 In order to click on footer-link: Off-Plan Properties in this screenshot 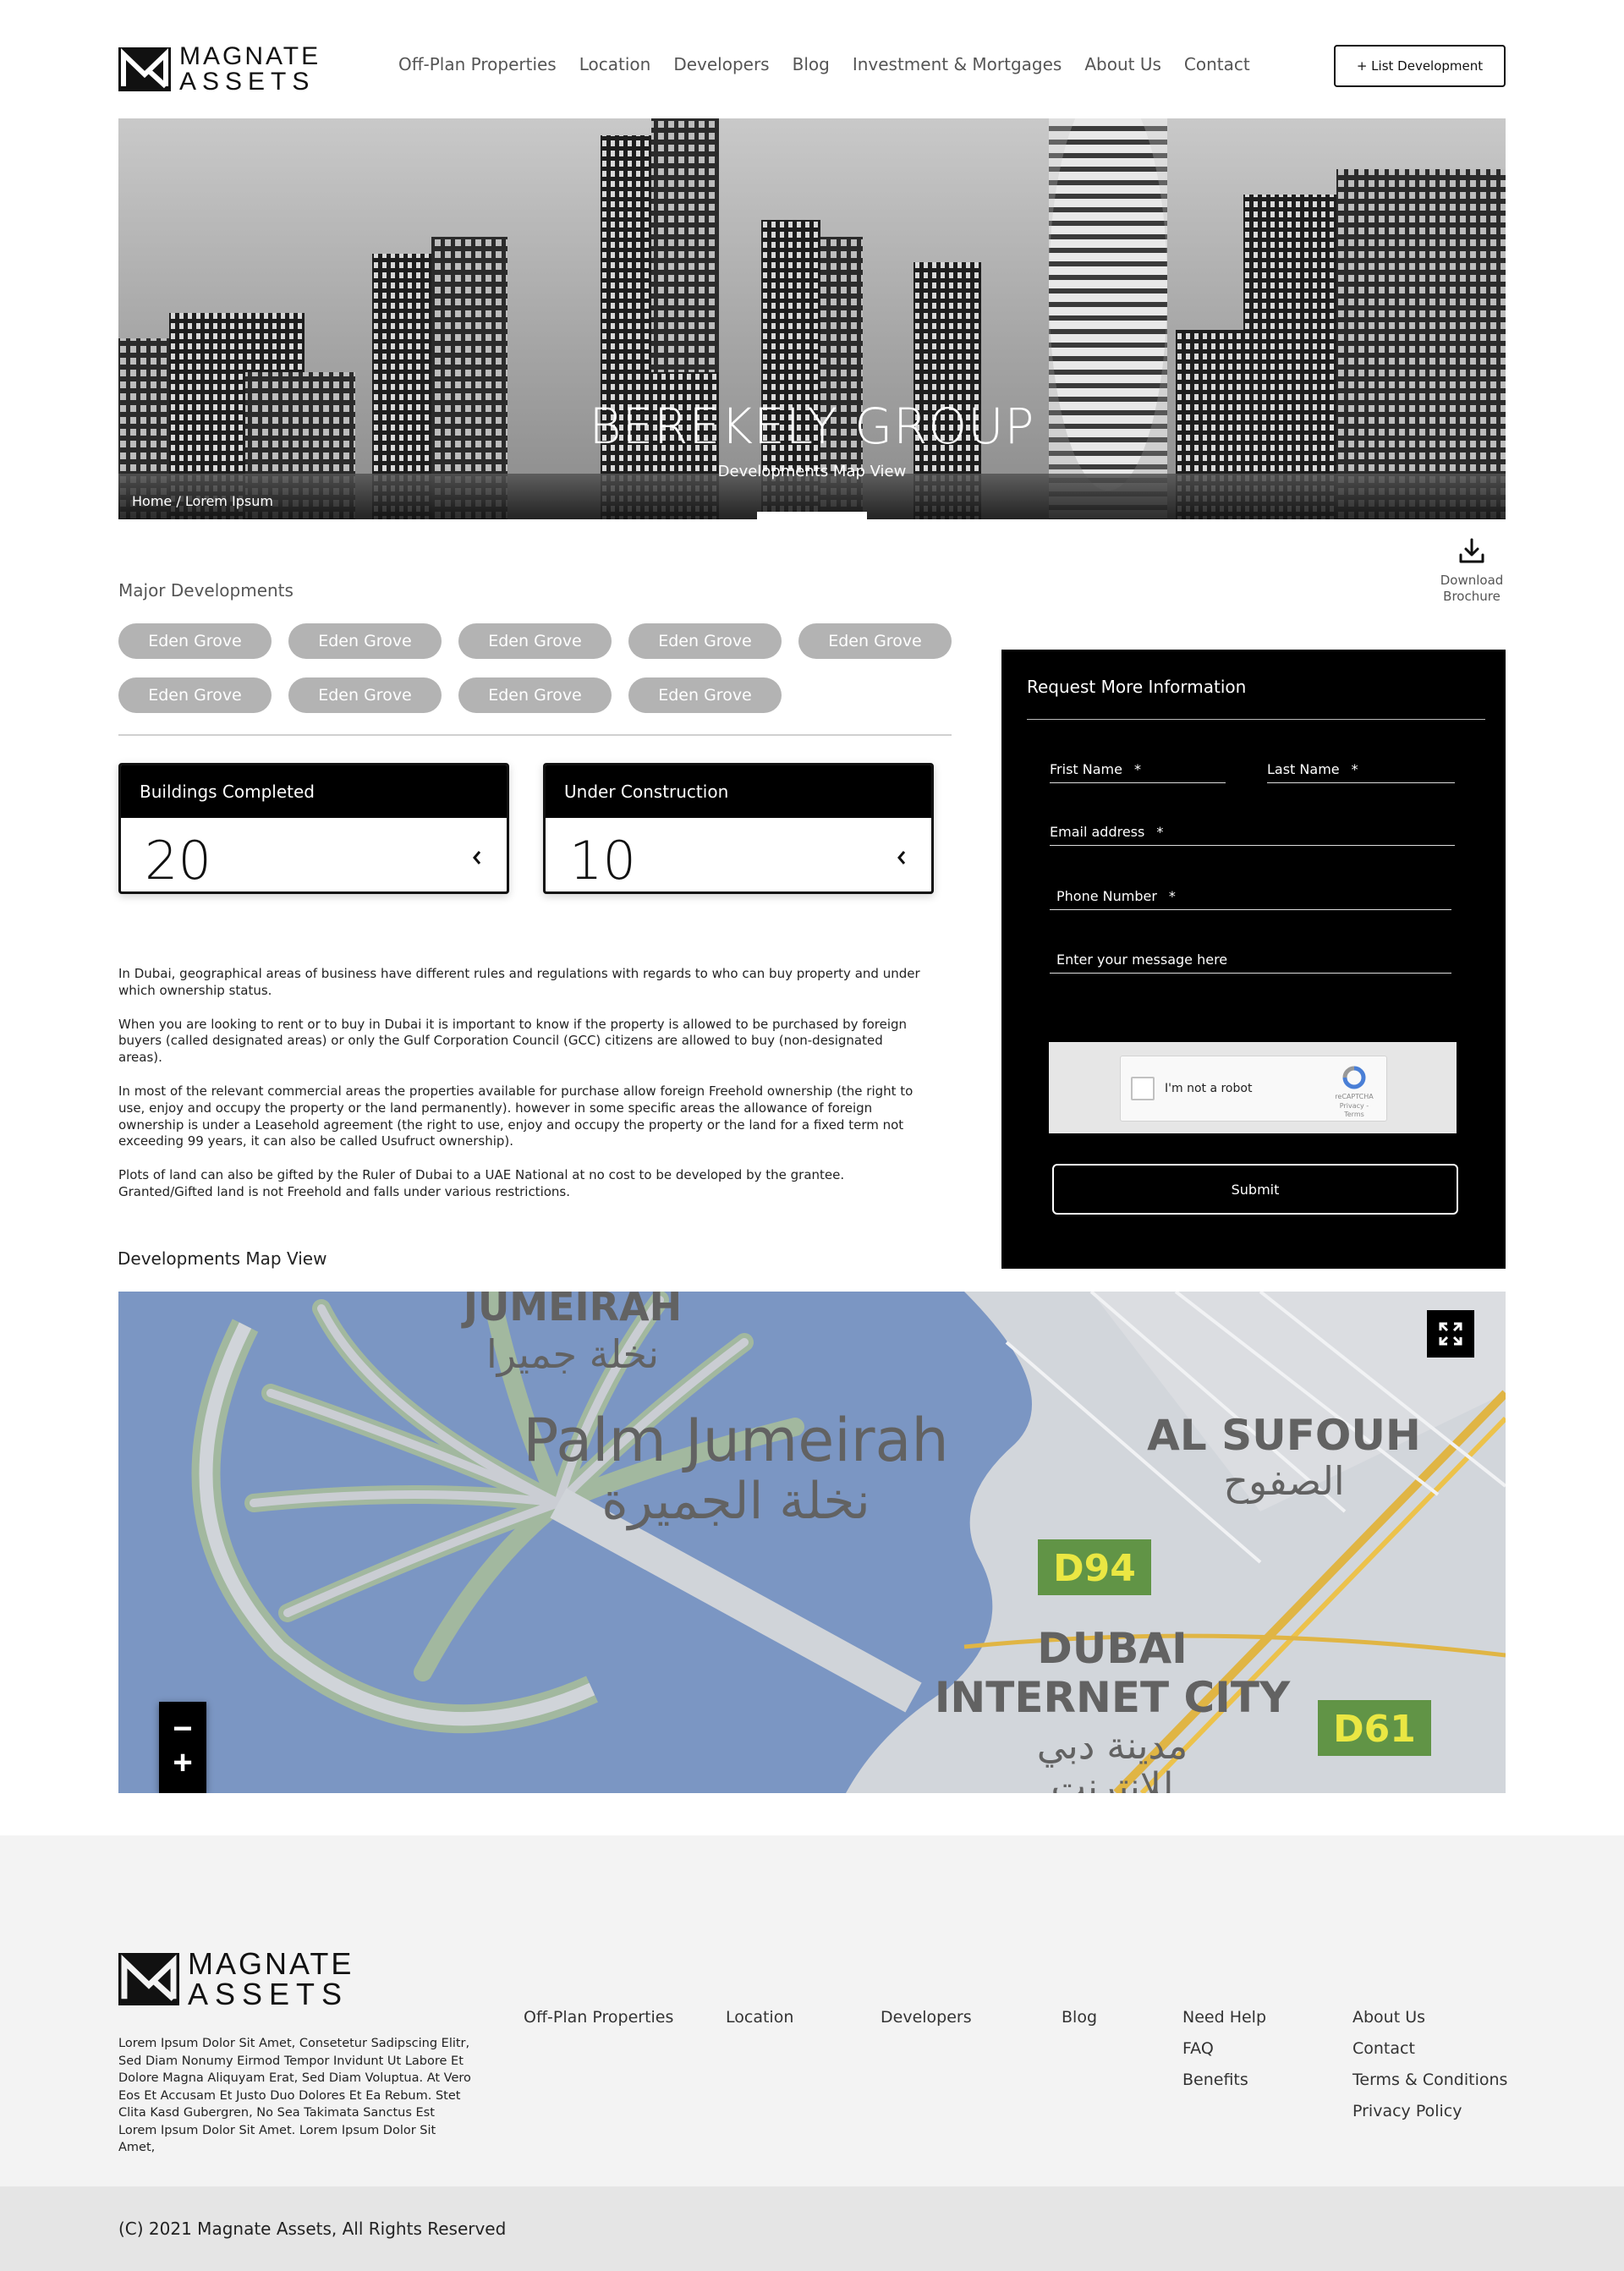, I will do `click(598, 2017)`.